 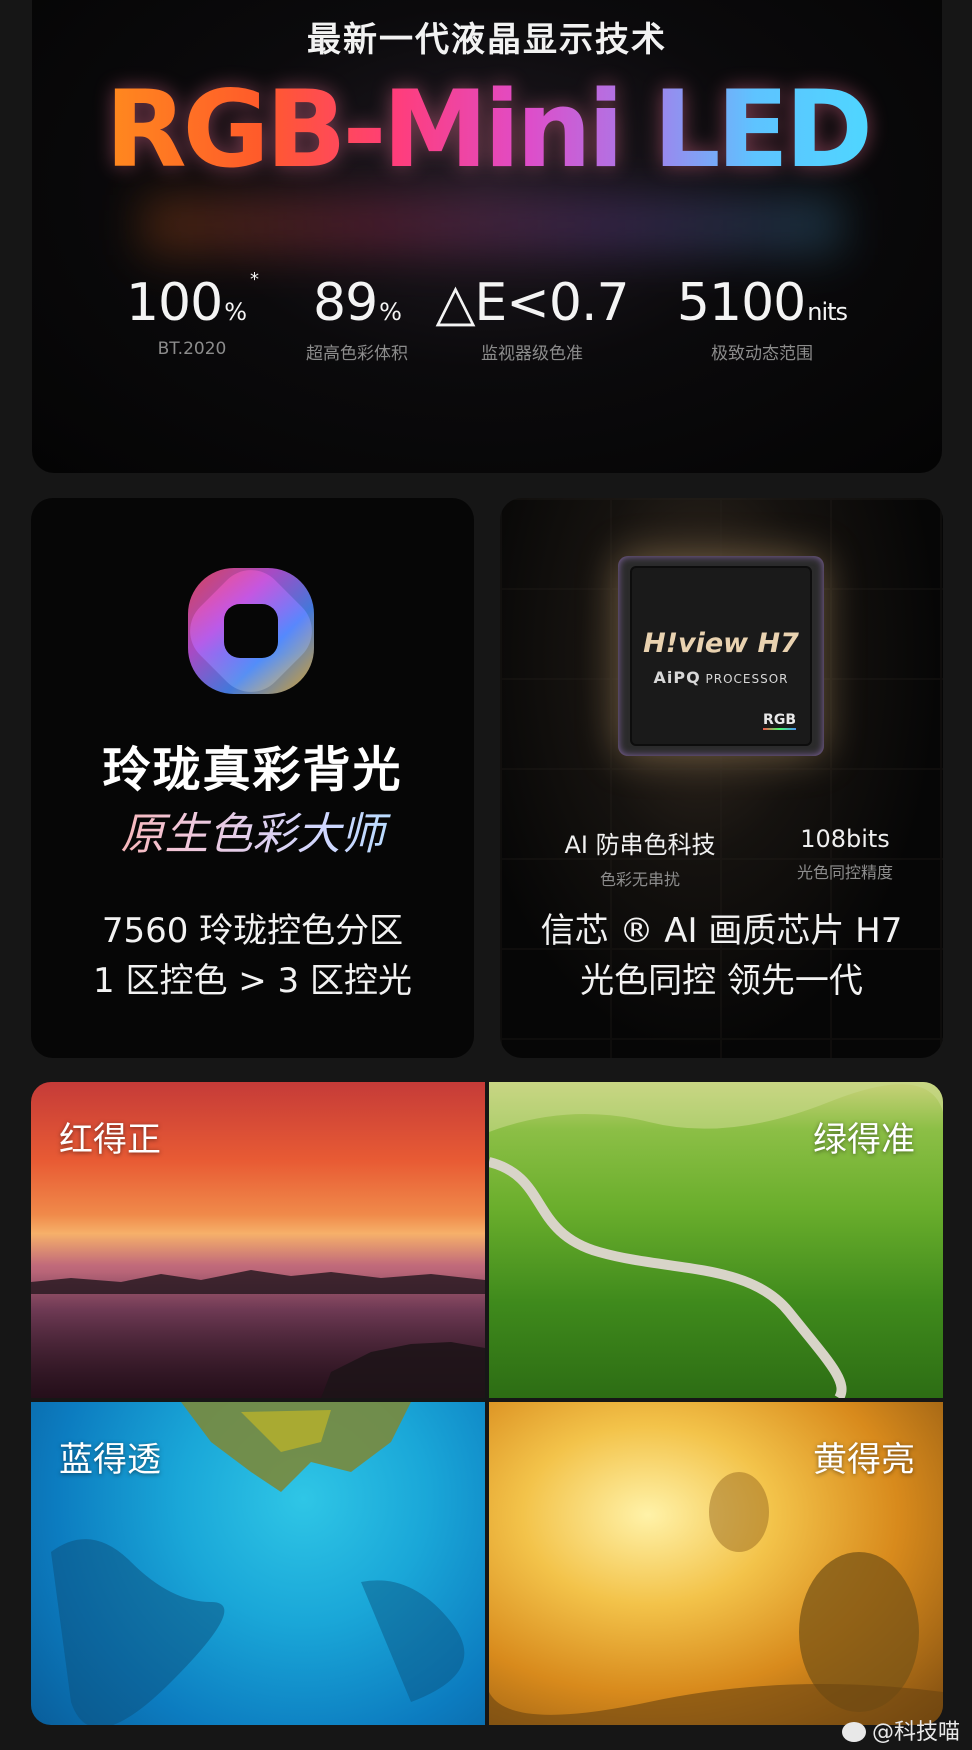 What do you see at coordinates (864, 1140) in the screenshot?
I see `photo-label-green: 绿得准` at bounding box center [864, 1140].